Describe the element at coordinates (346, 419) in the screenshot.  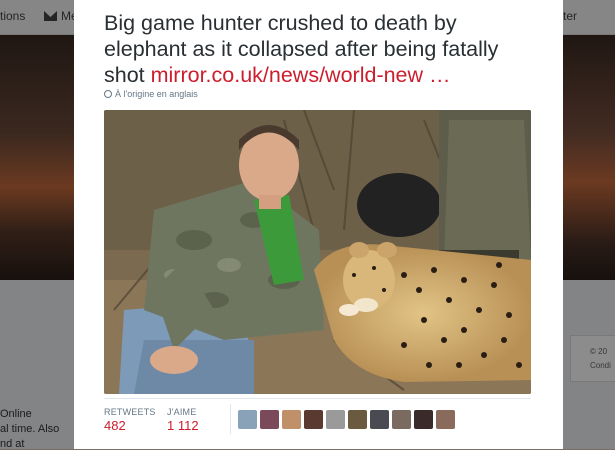
I see `liker-avatars` at that location.